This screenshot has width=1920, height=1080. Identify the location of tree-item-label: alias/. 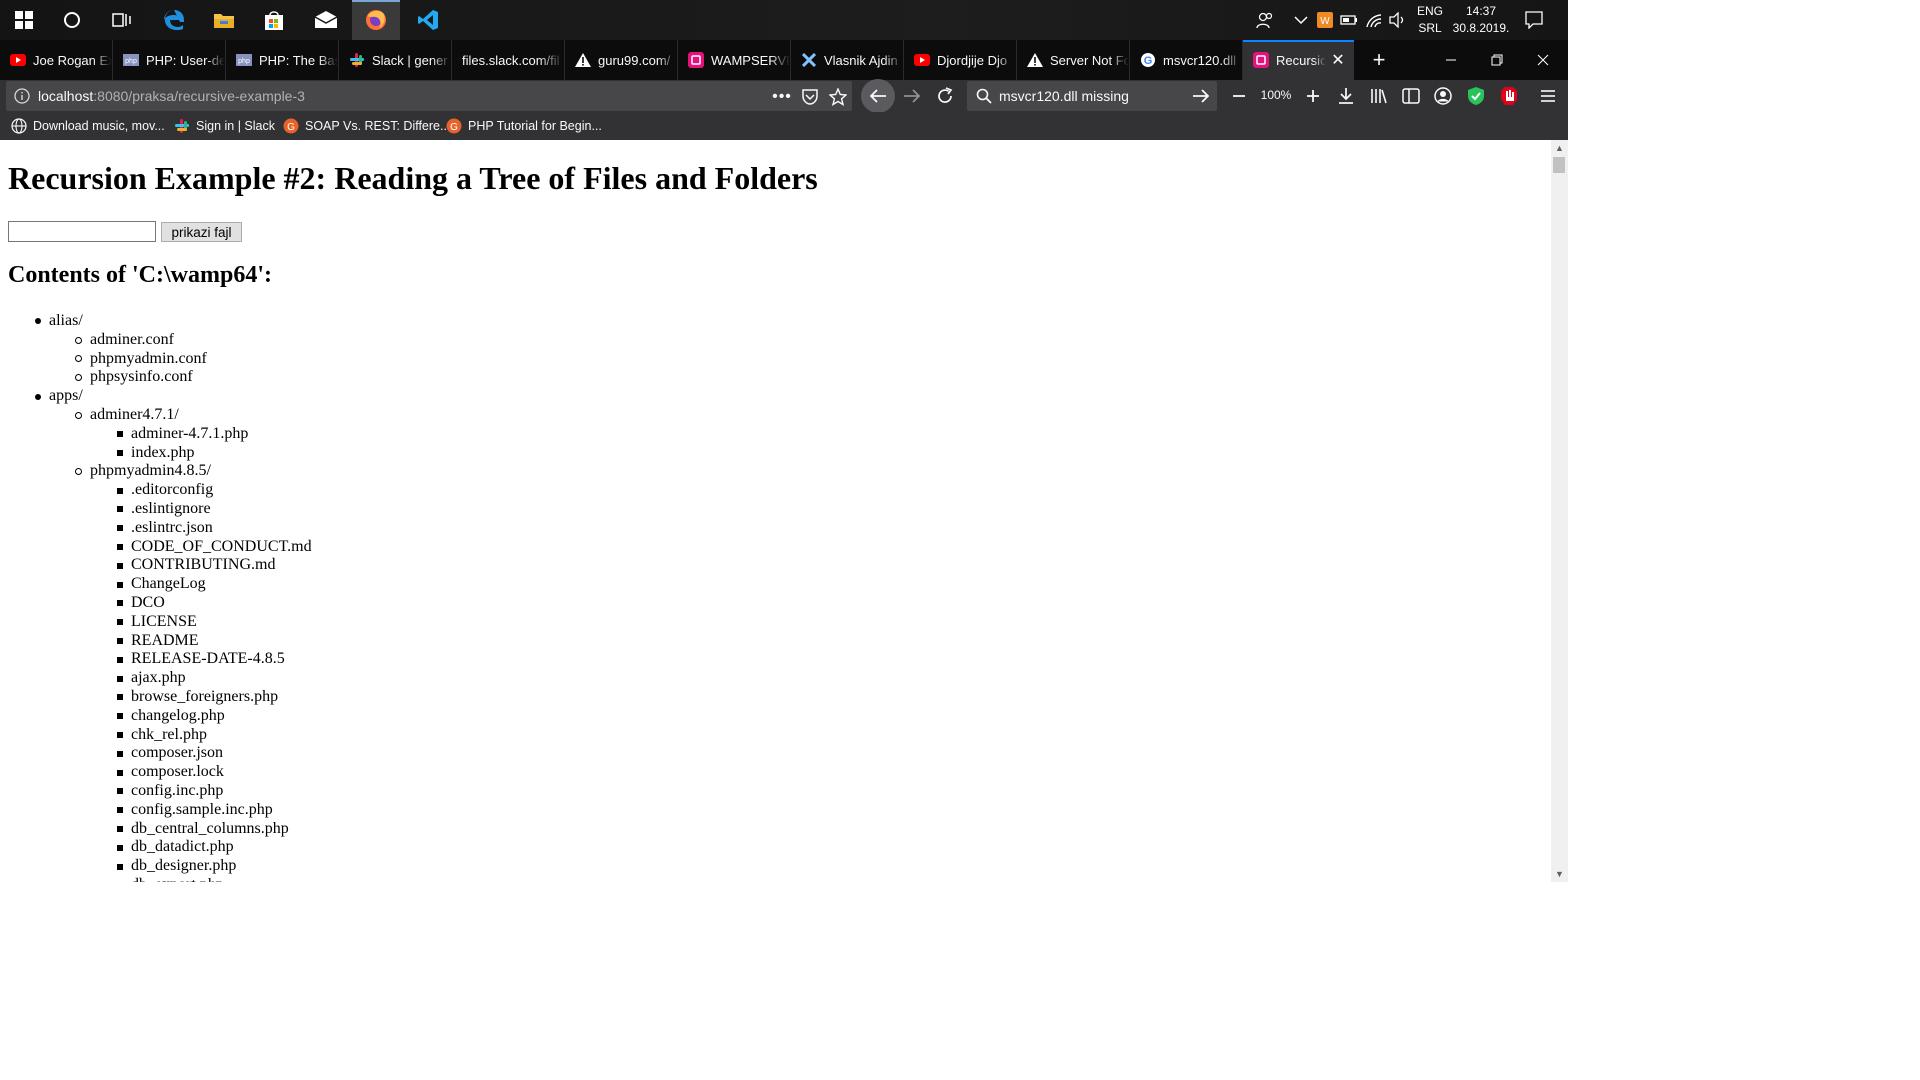
(66, 320).